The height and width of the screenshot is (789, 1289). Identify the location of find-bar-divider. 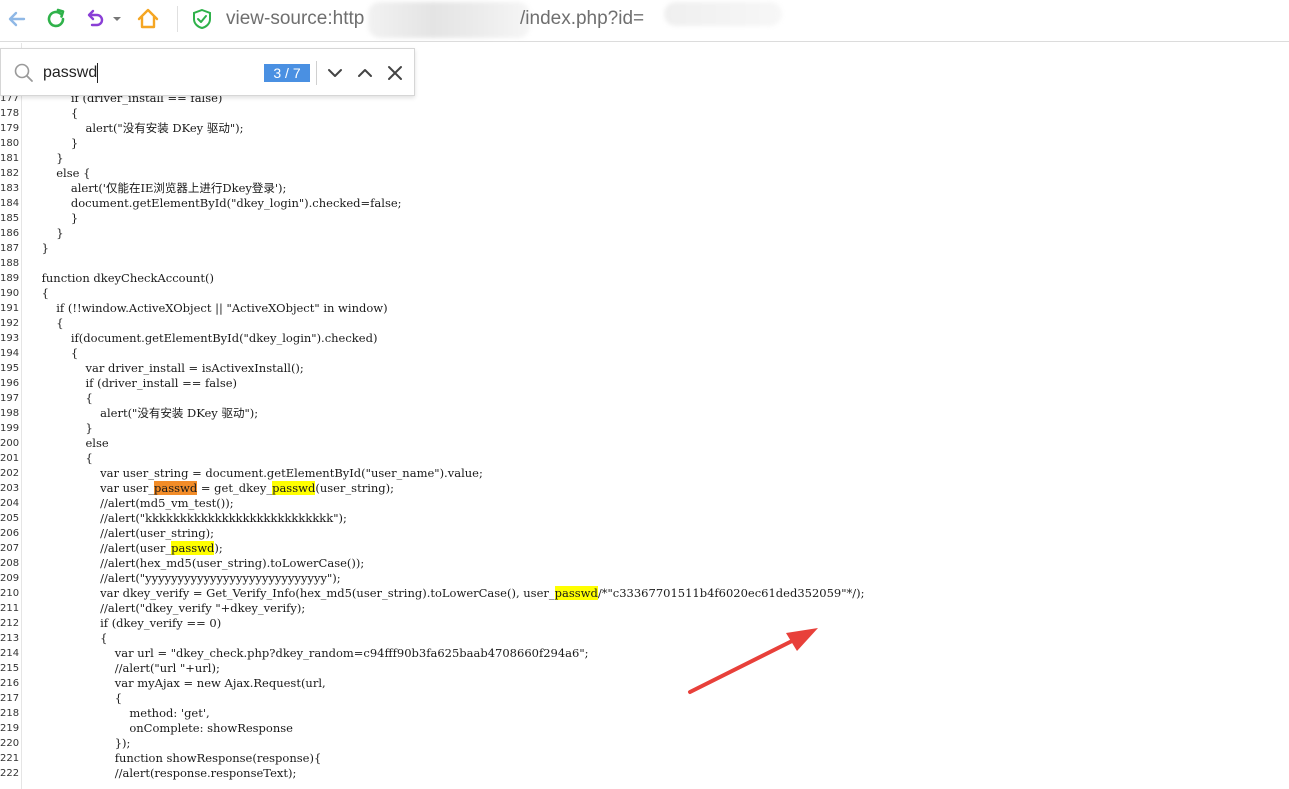
(316, 73).